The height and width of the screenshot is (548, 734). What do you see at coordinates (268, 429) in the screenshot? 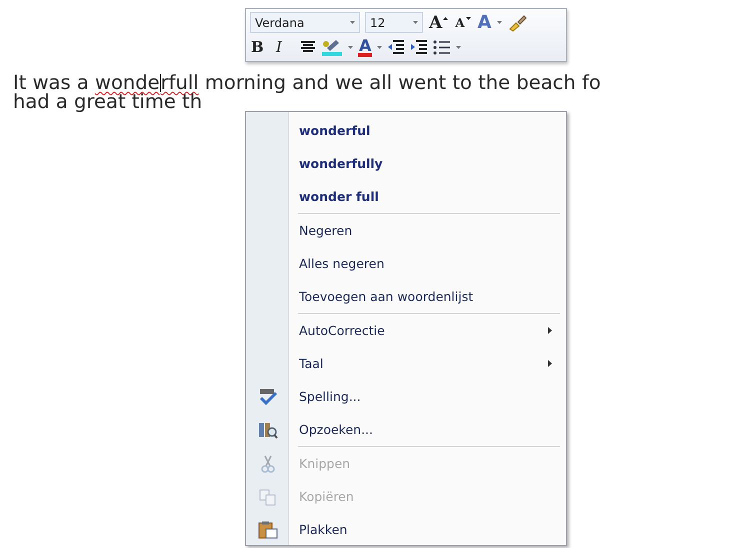
I see `book-magnifier-icon` at bounding box center [268, 429].